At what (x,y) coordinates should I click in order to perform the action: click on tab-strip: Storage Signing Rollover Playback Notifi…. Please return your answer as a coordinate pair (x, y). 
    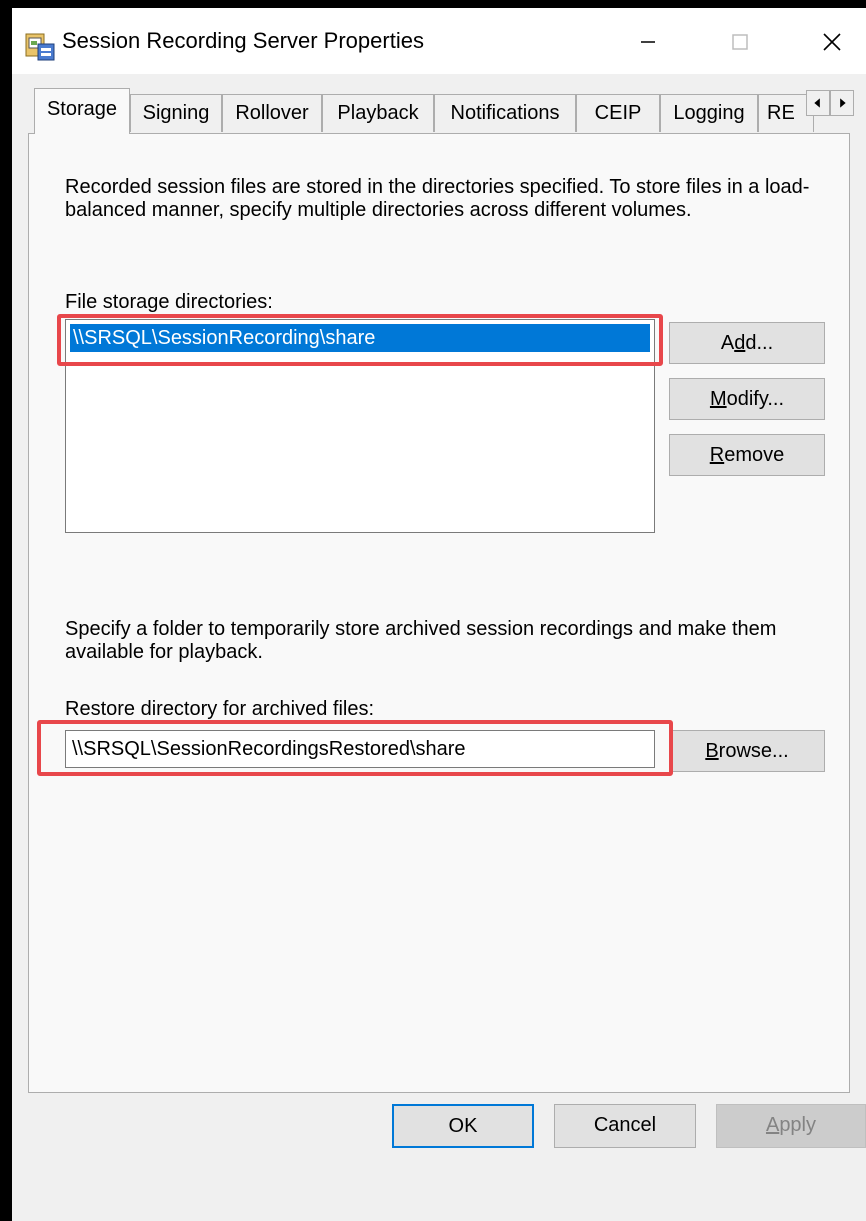
    Looking at the image, I should click on (424, 111).